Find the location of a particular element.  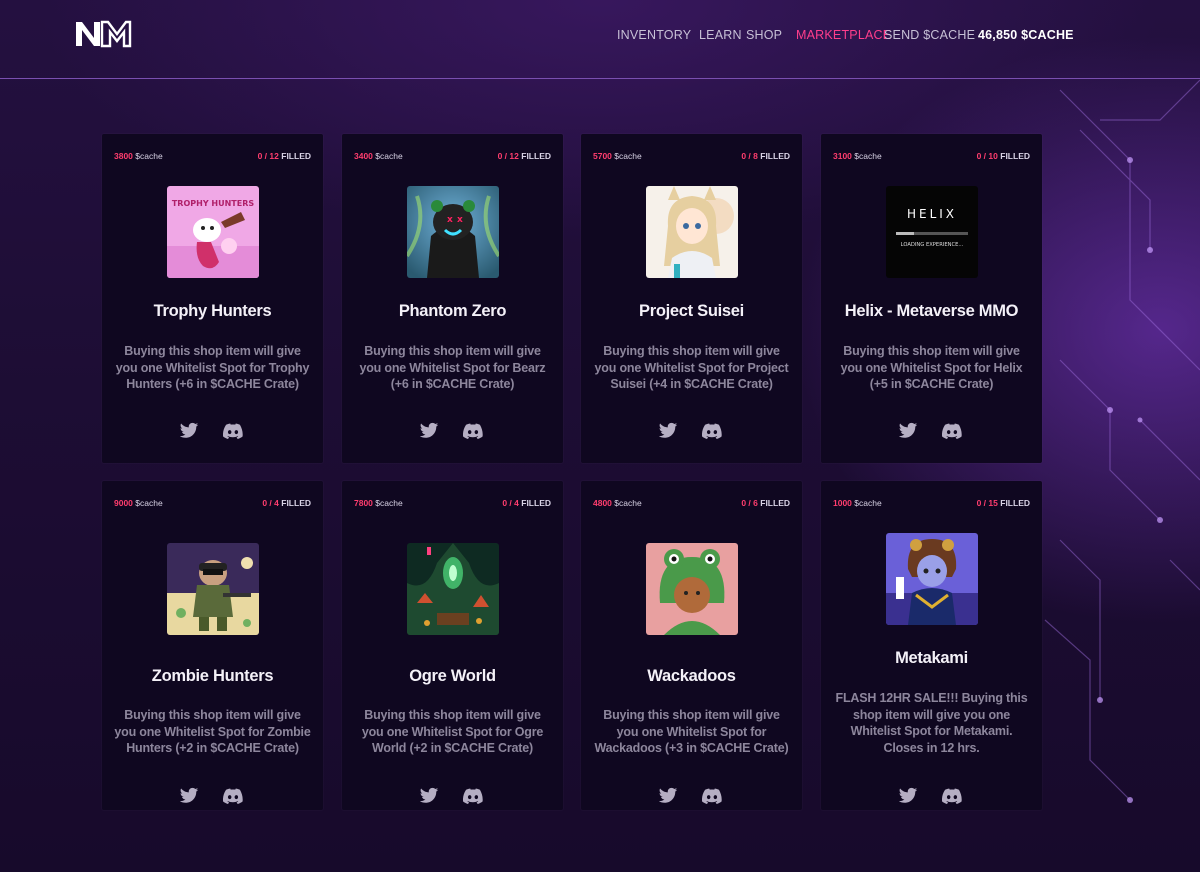

phantom-zero-image: x x is located at coordinates (453, 232).